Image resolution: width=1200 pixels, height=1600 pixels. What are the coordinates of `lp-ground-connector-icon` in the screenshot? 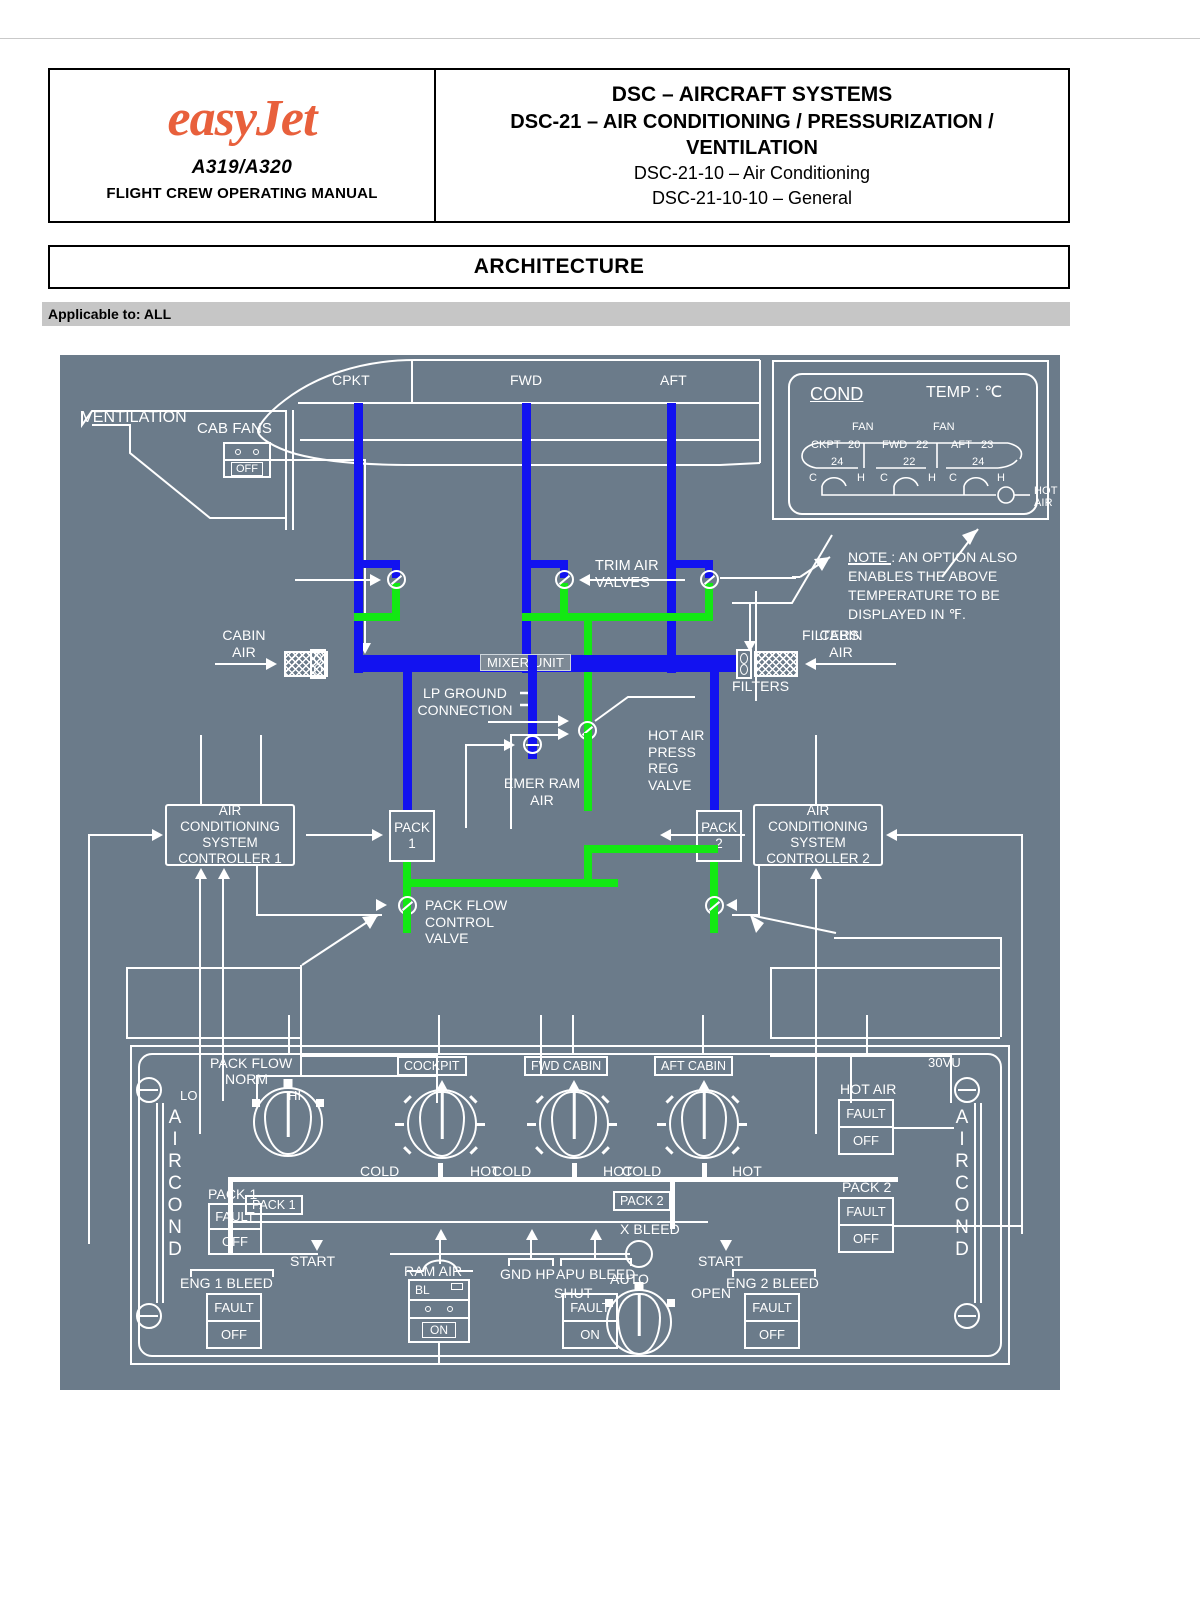 It's located at (528, 699).